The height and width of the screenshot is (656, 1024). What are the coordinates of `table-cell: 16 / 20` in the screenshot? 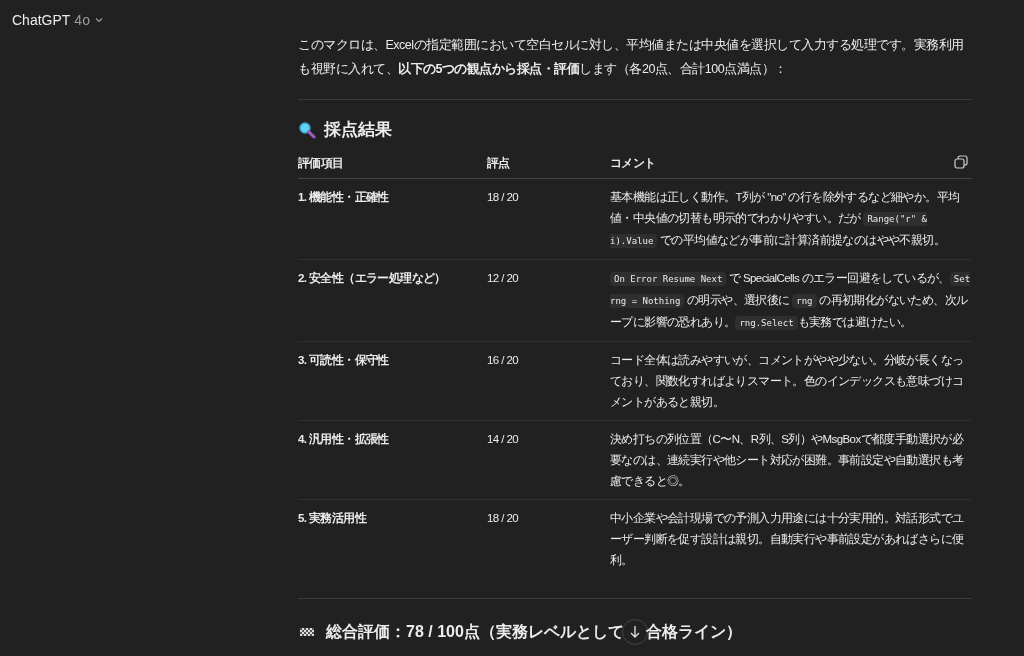 It's located at (502, 360).